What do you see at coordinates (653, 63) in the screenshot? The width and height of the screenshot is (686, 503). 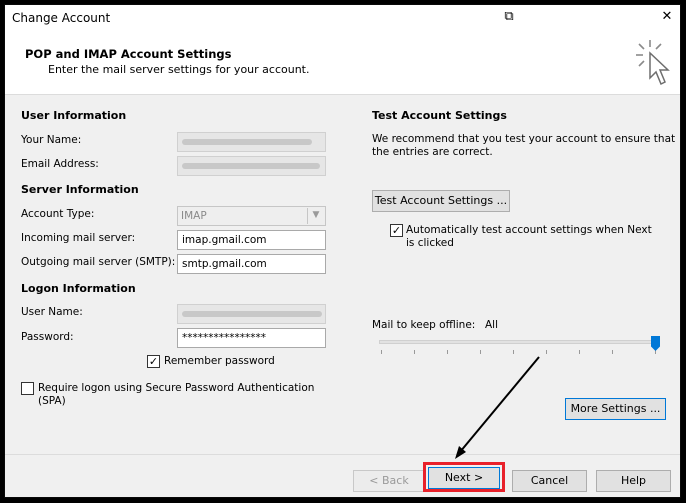 I see `cursor-click-icon` at bounding box center [653, 63].